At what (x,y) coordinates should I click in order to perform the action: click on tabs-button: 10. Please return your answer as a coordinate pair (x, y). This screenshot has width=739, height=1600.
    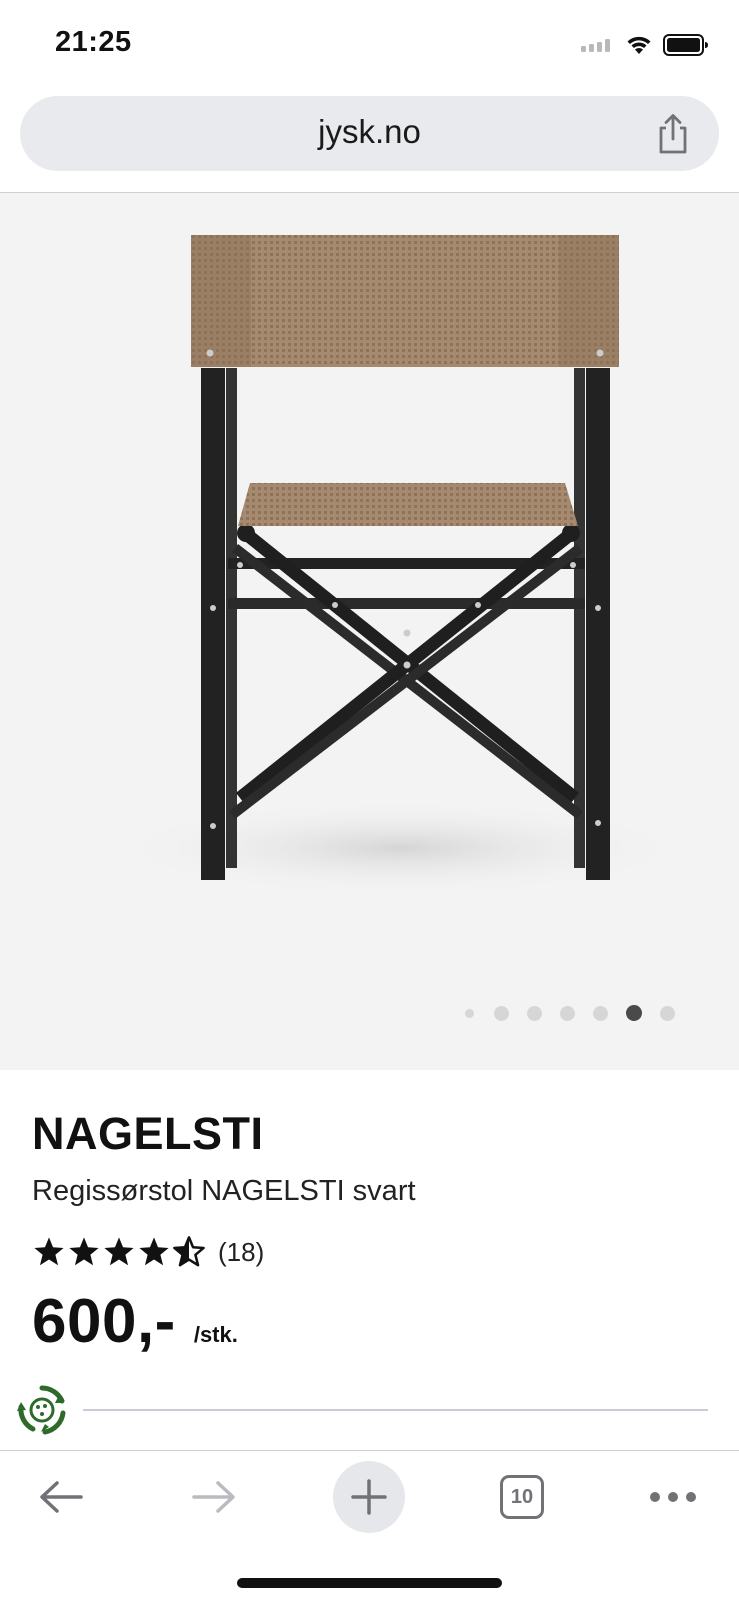
    Looking at the image, I should click on (522, 1497).